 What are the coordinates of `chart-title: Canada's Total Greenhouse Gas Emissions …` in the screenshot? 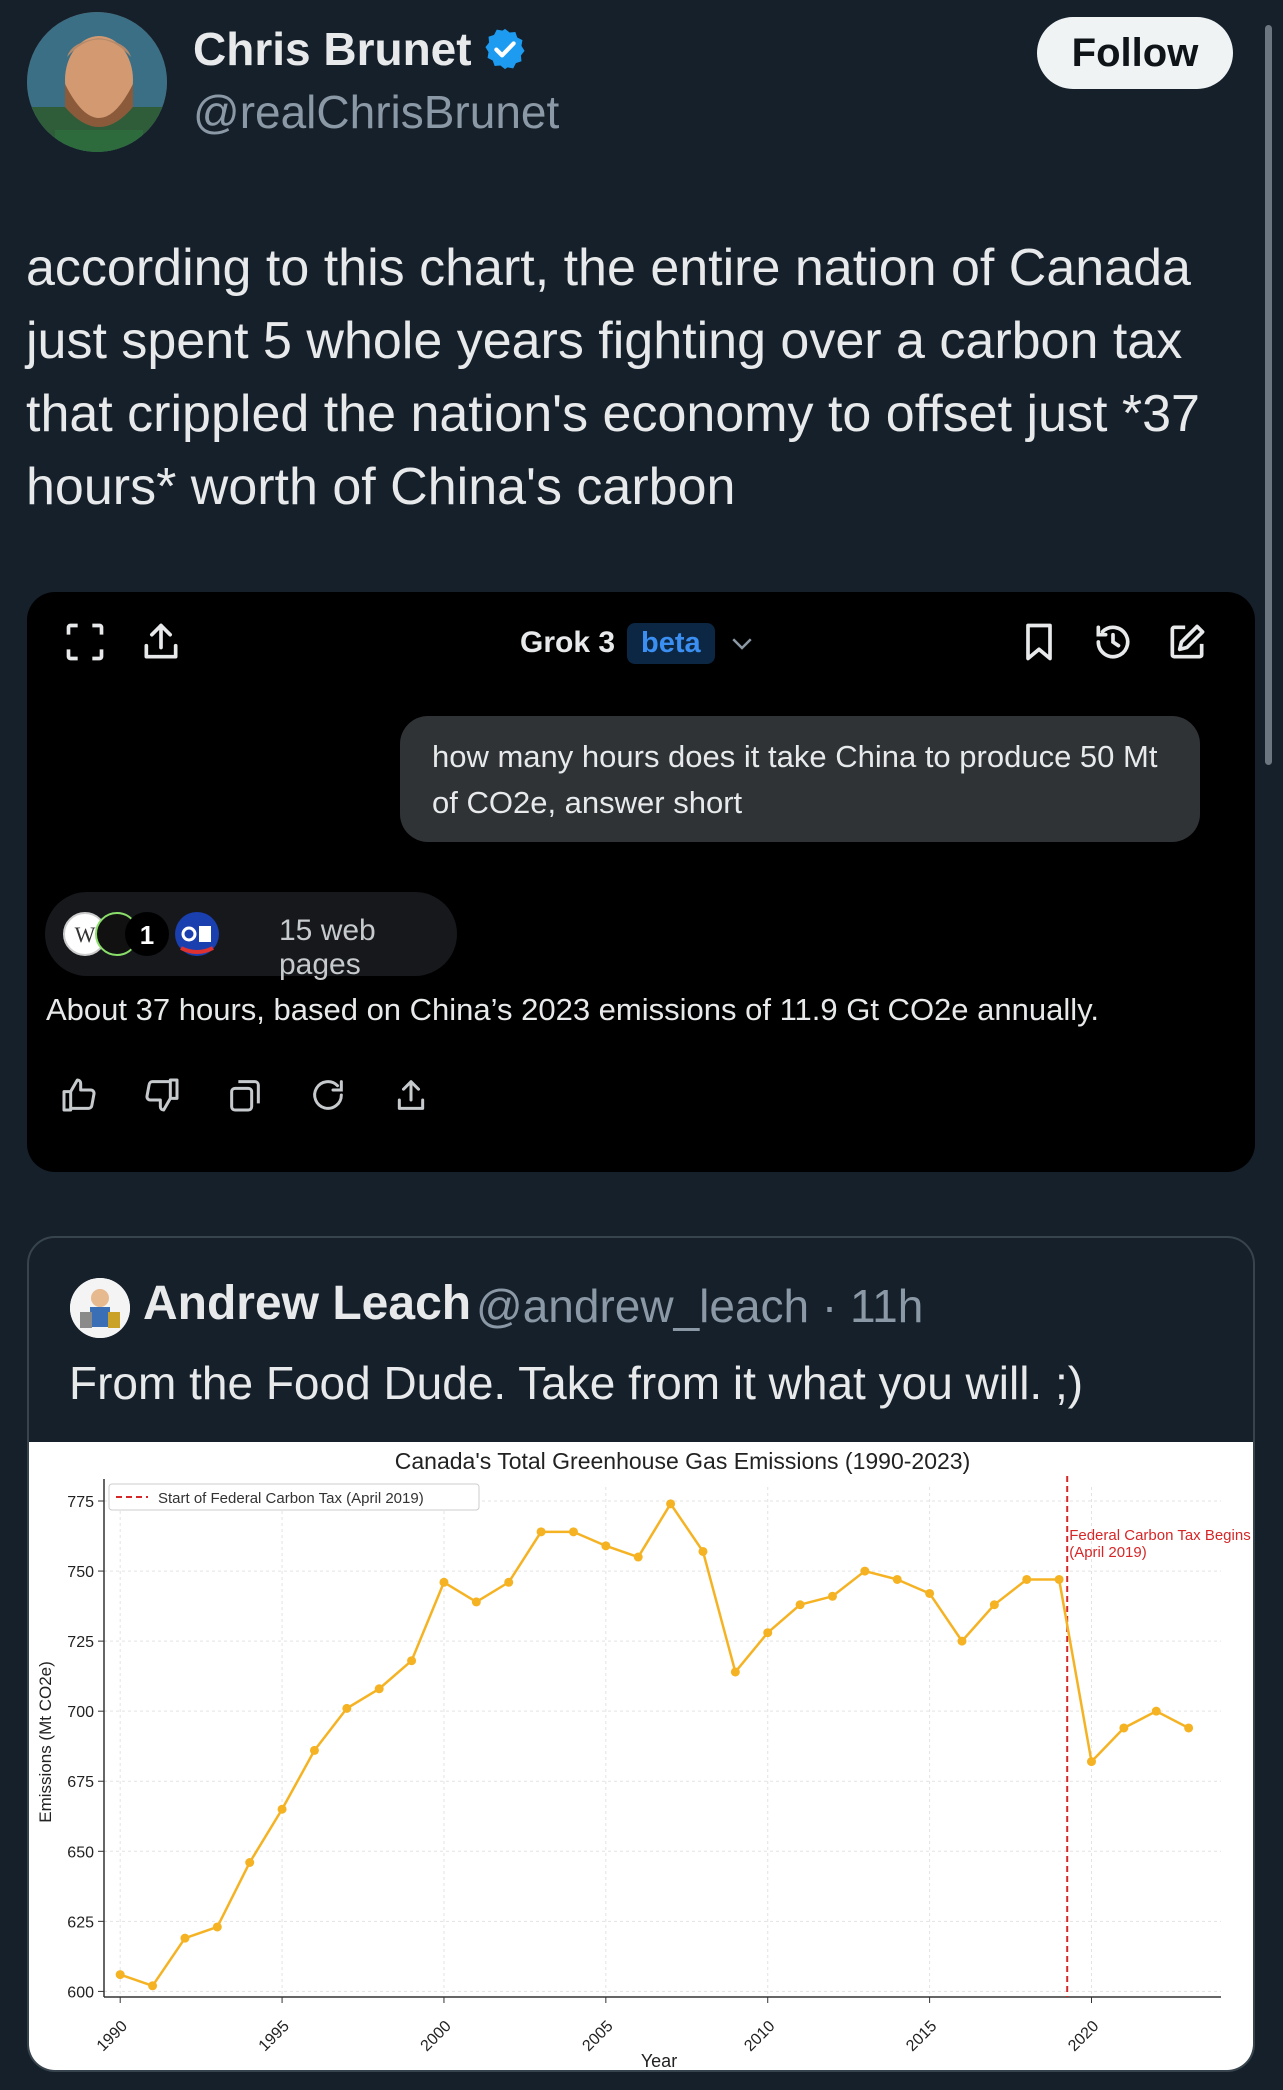 It's located at (682, 1461).